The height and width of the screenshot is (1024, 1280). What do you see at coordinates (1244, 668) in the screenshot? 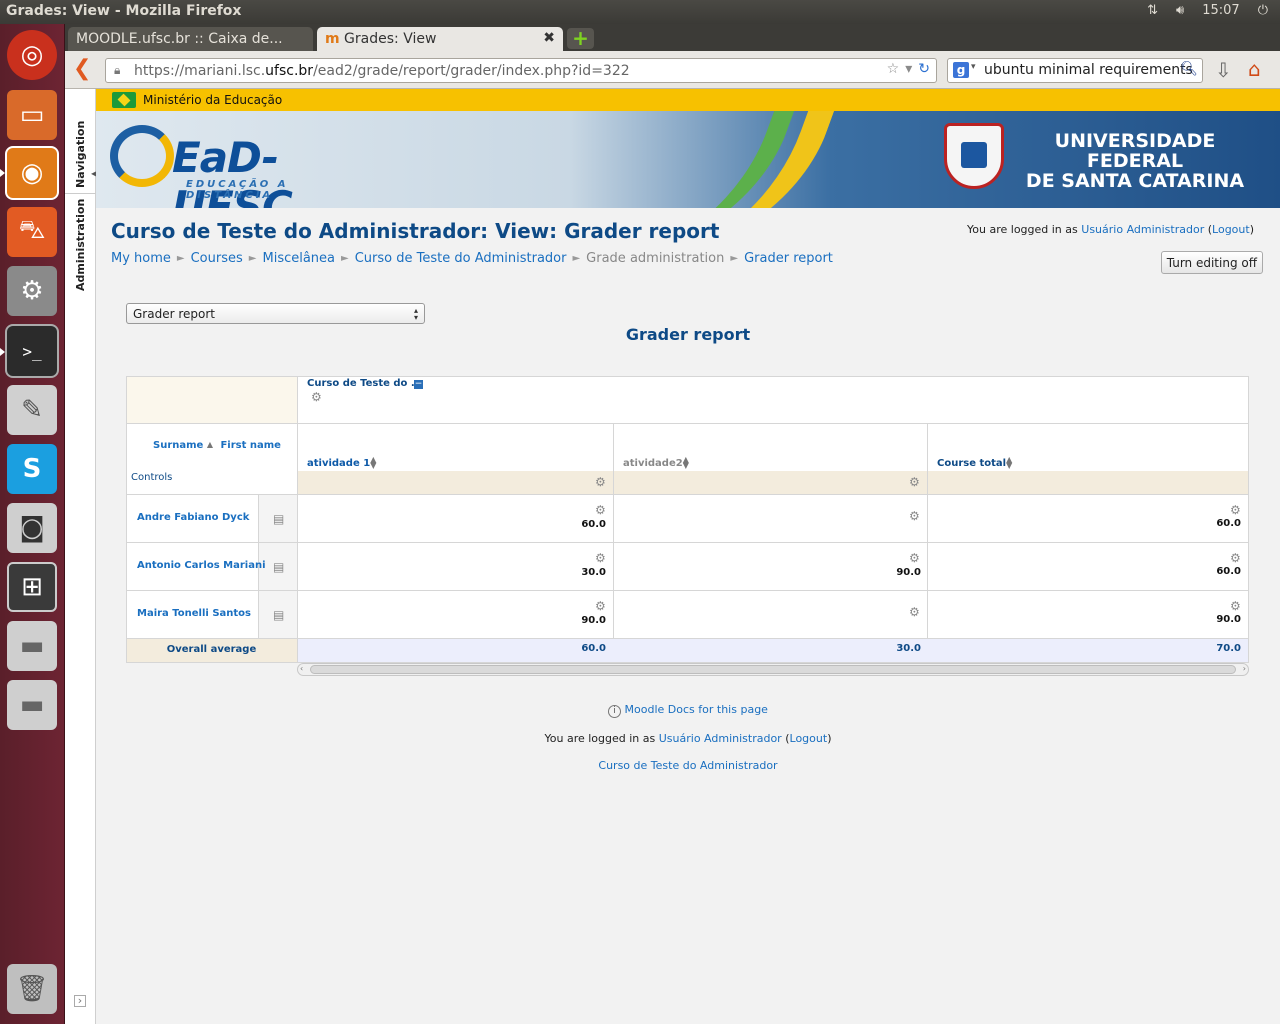
I see `scroll-right-icon: ›` at bounding box center [1244, 668].